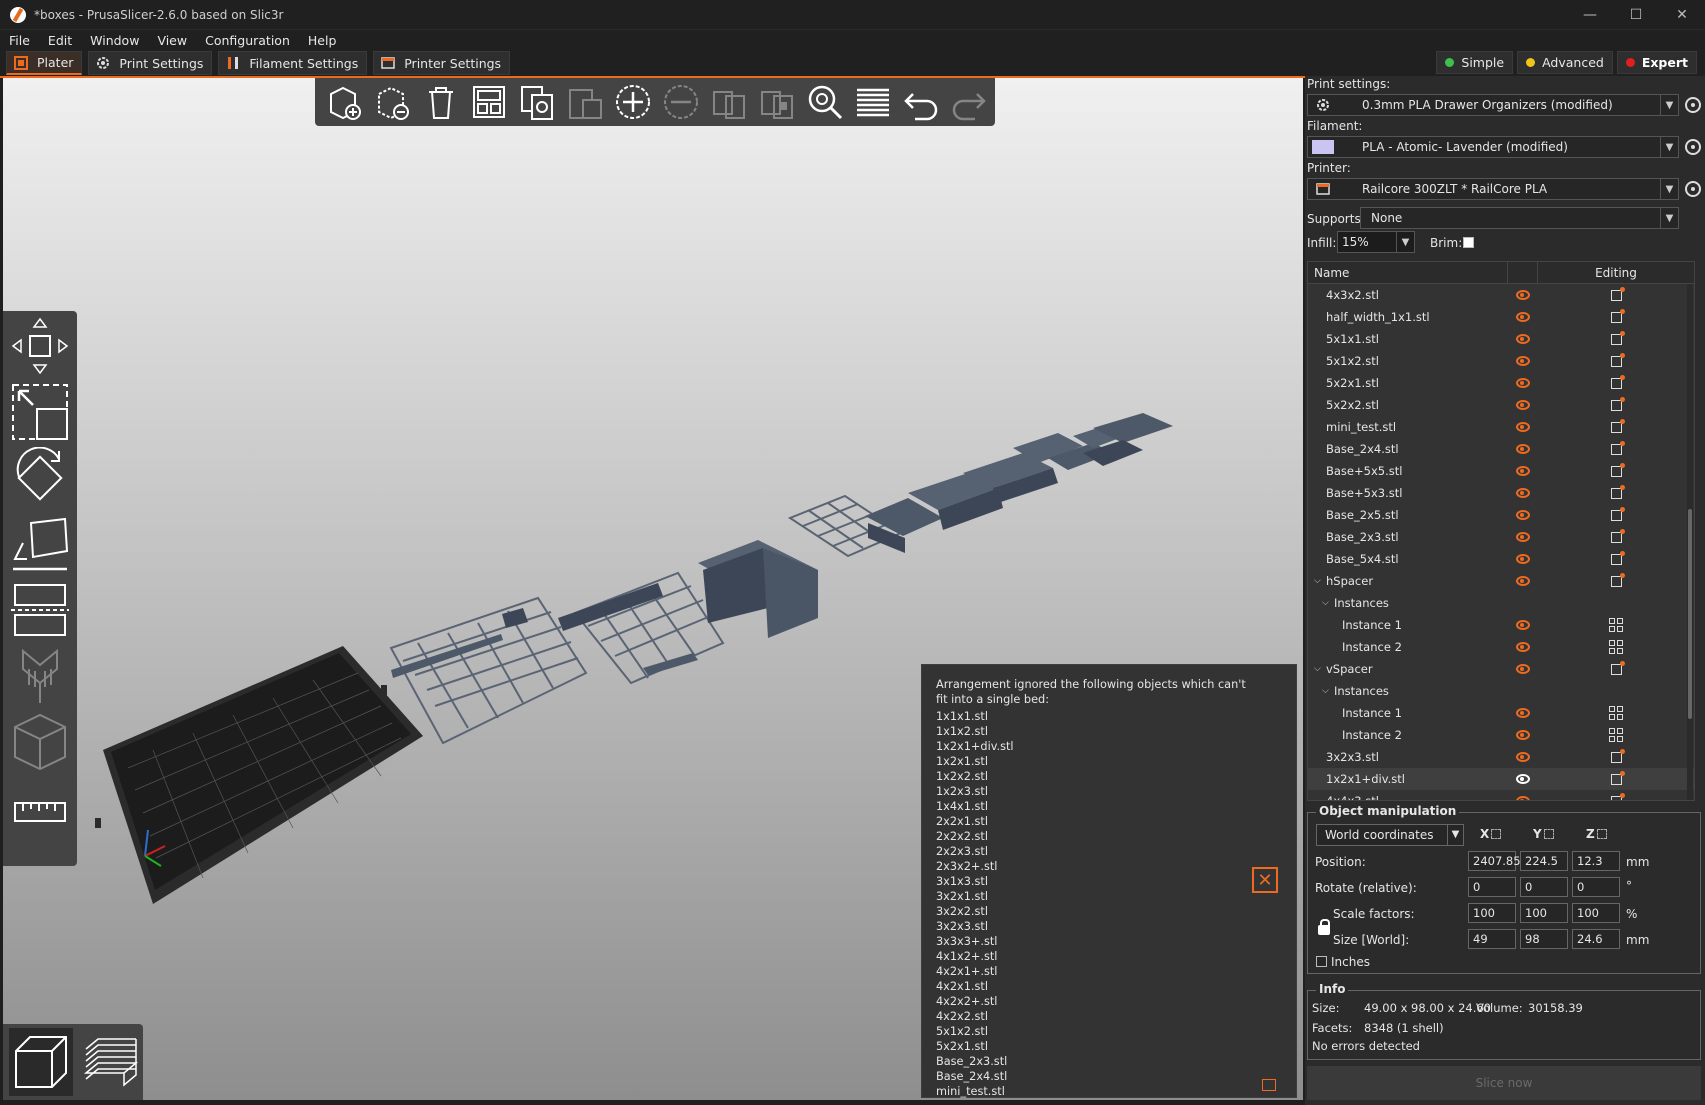  What do you see at coordinates (1636, 15) in the screenshot?
I see `maximize-button: ☐` at bounding box center [1636, 15].